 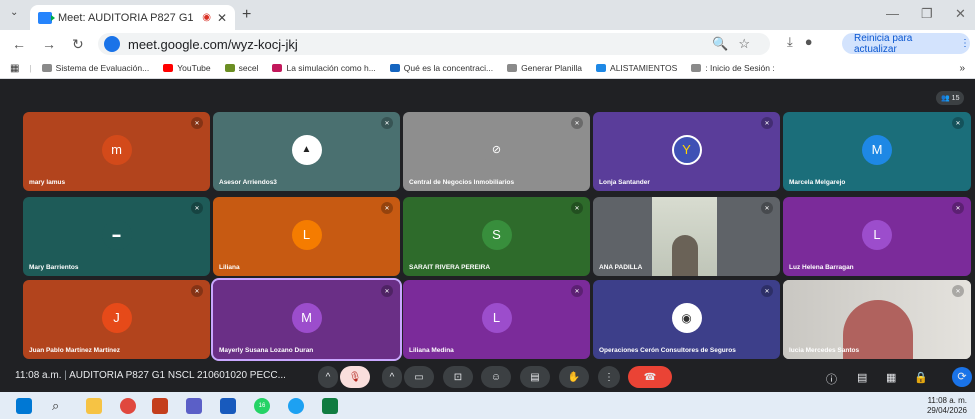 What do you see at coordinates (246, 15) in the screenshot?
I see `new-tab-icon: +` at bounding box center [246, 15].